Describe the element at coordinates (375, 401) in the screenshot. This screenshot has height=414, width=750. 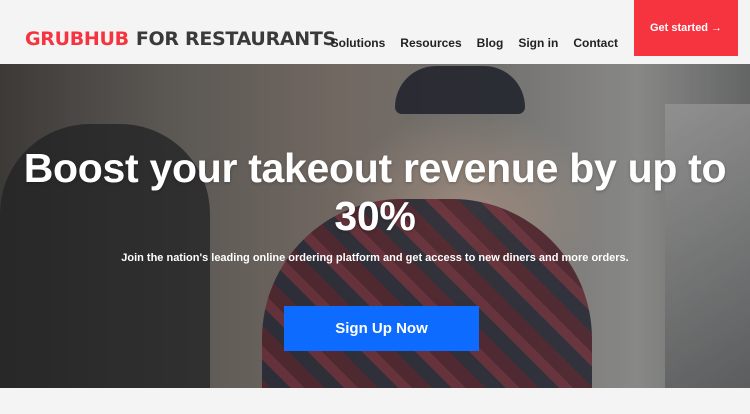
I see `page-below-hero` at that location.